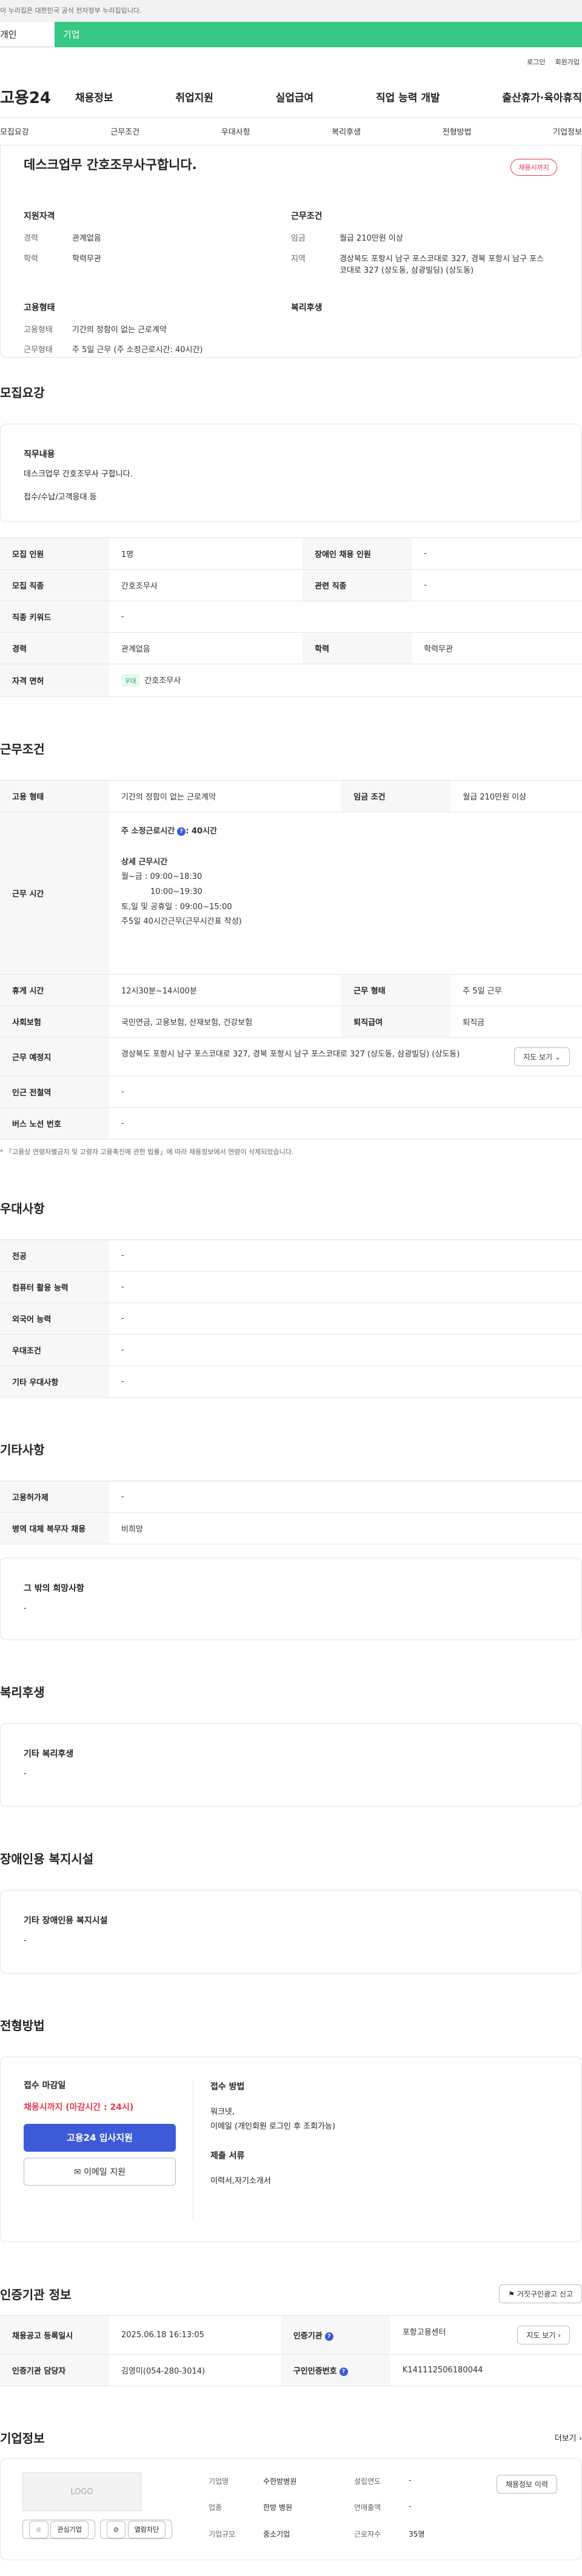 The width and height of the screenshot is (582, 2576). What do you see at coordinates (457, 131) in the screenshot?
I see `tab-process: 전형방법` at bounding box center [457, 131].